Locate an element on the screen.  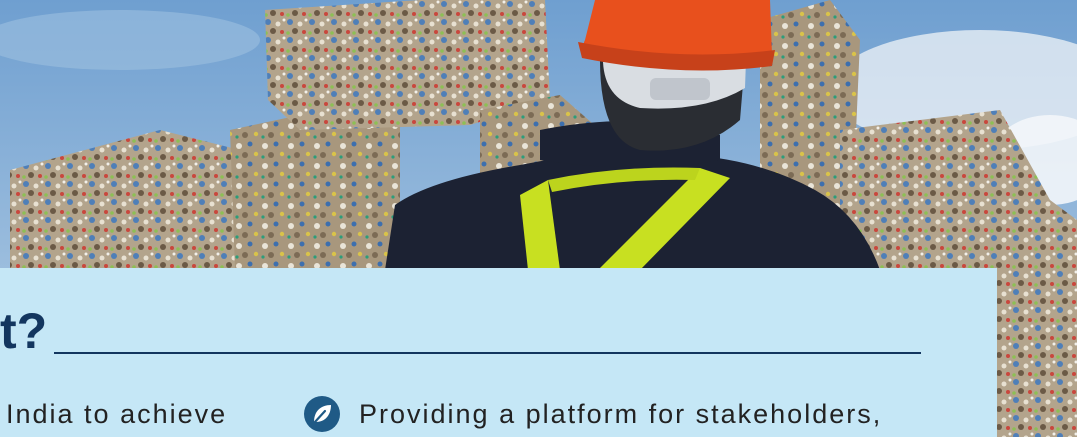
leaf-icon is located at coordinates (322, 414).